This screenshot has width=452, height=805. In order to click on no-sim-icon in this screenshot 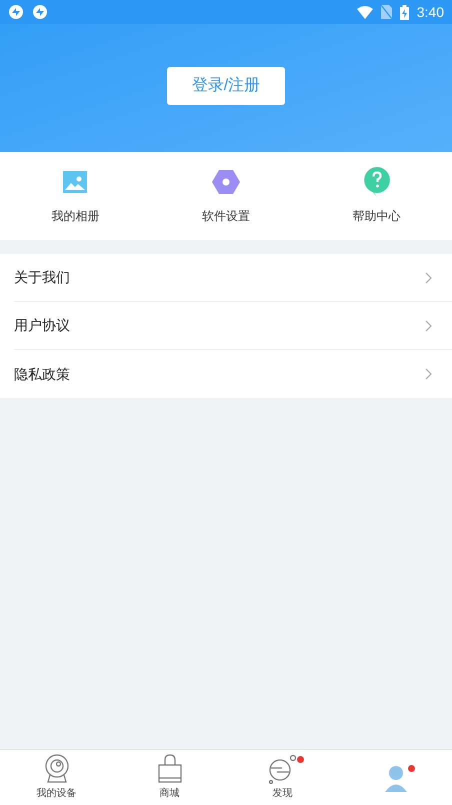, I will do `click(386, 12)`.